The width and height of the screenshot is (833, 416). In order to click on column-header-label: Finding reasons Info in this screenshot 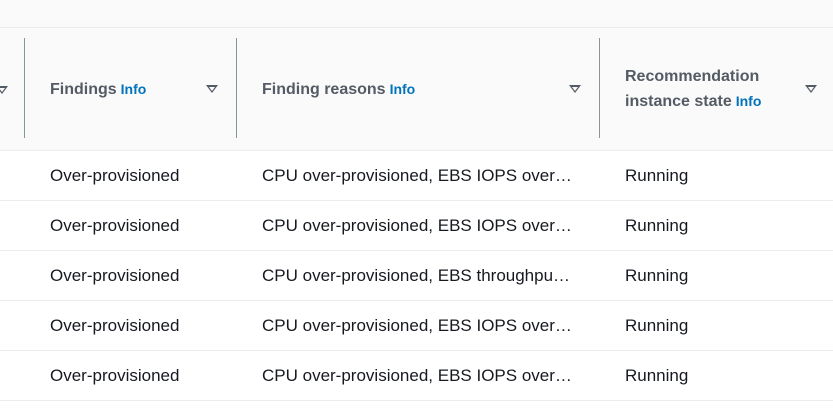, I will do `click(339, 89)`.